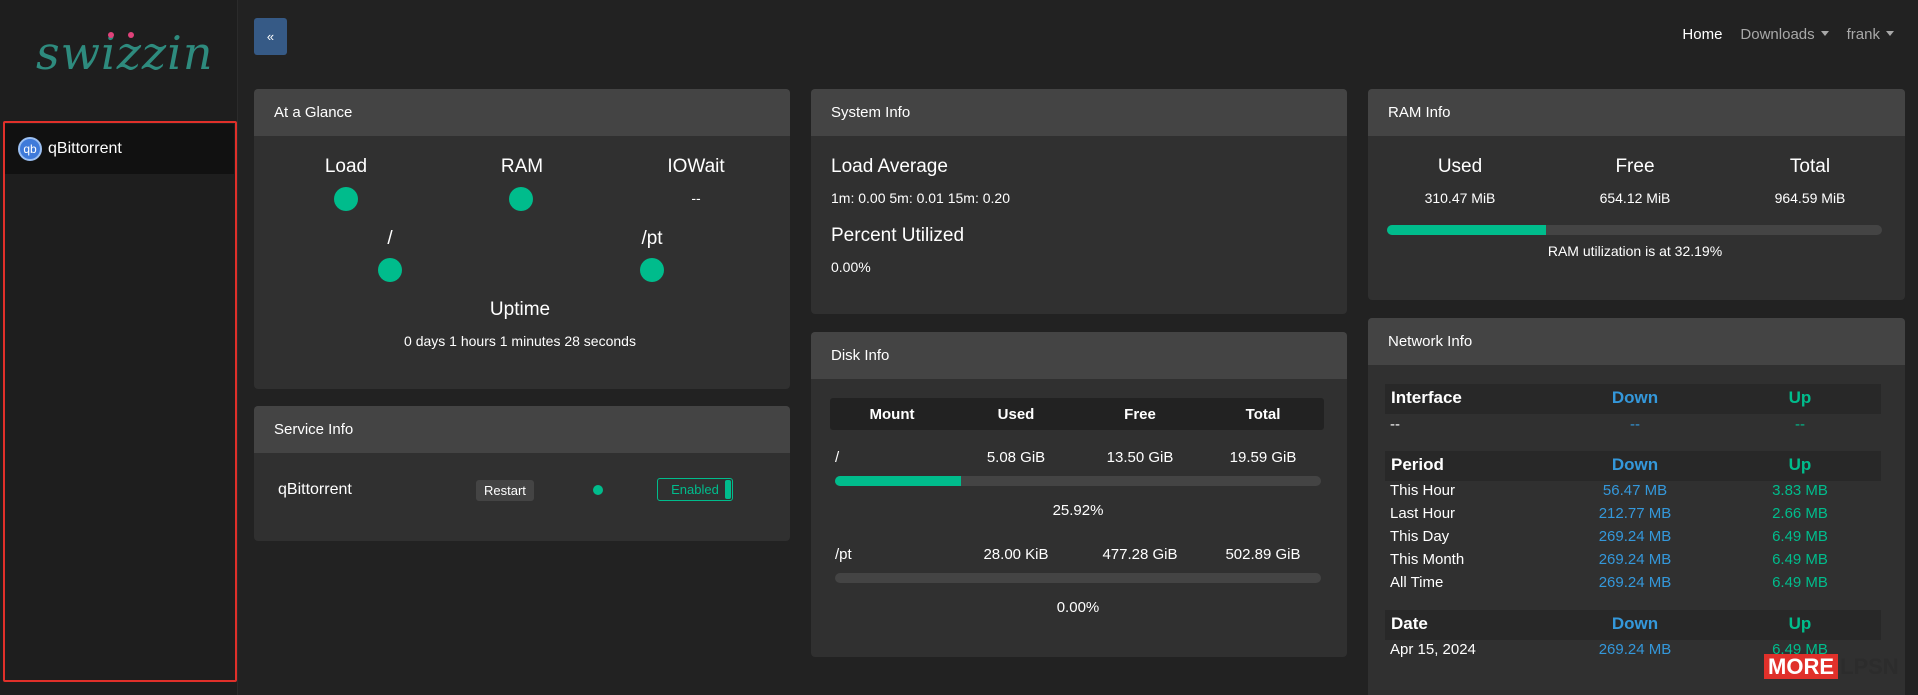 The image size is (1918, 695). What do you see at coordinates (1420, 536) in the screenshot?
I see `period-label: This Day` at bounding box center [1420, 536].